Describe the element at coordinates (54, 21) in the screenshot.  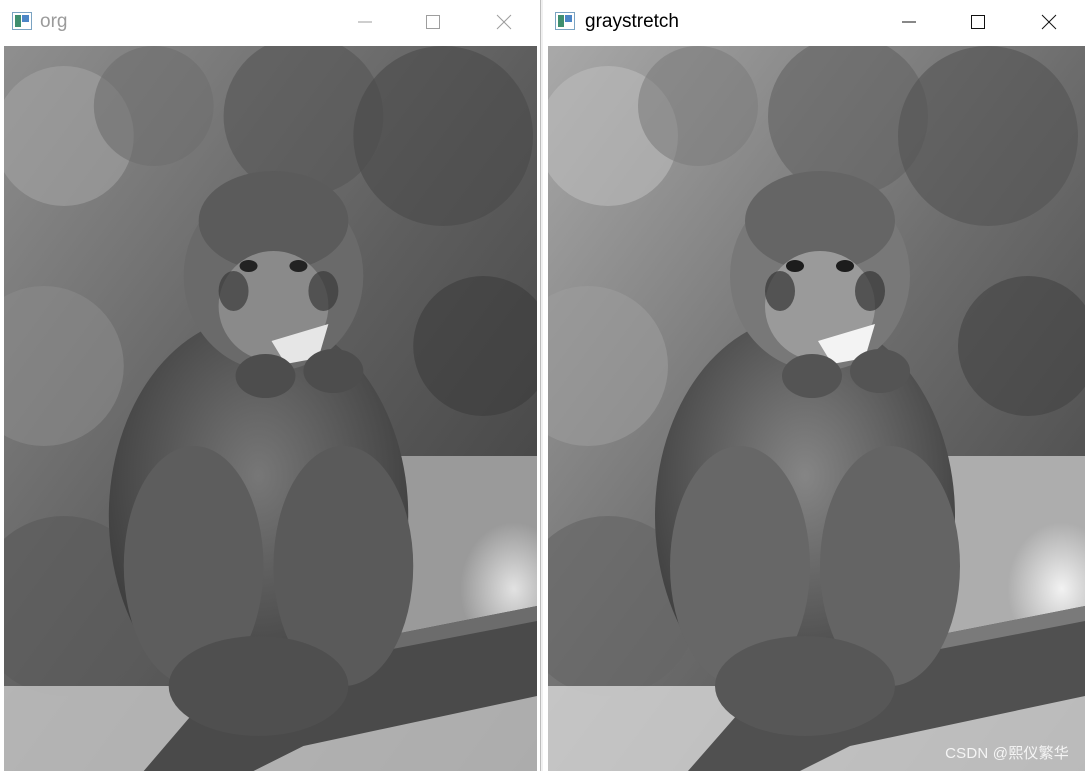
I see `window-title: org` at that location.